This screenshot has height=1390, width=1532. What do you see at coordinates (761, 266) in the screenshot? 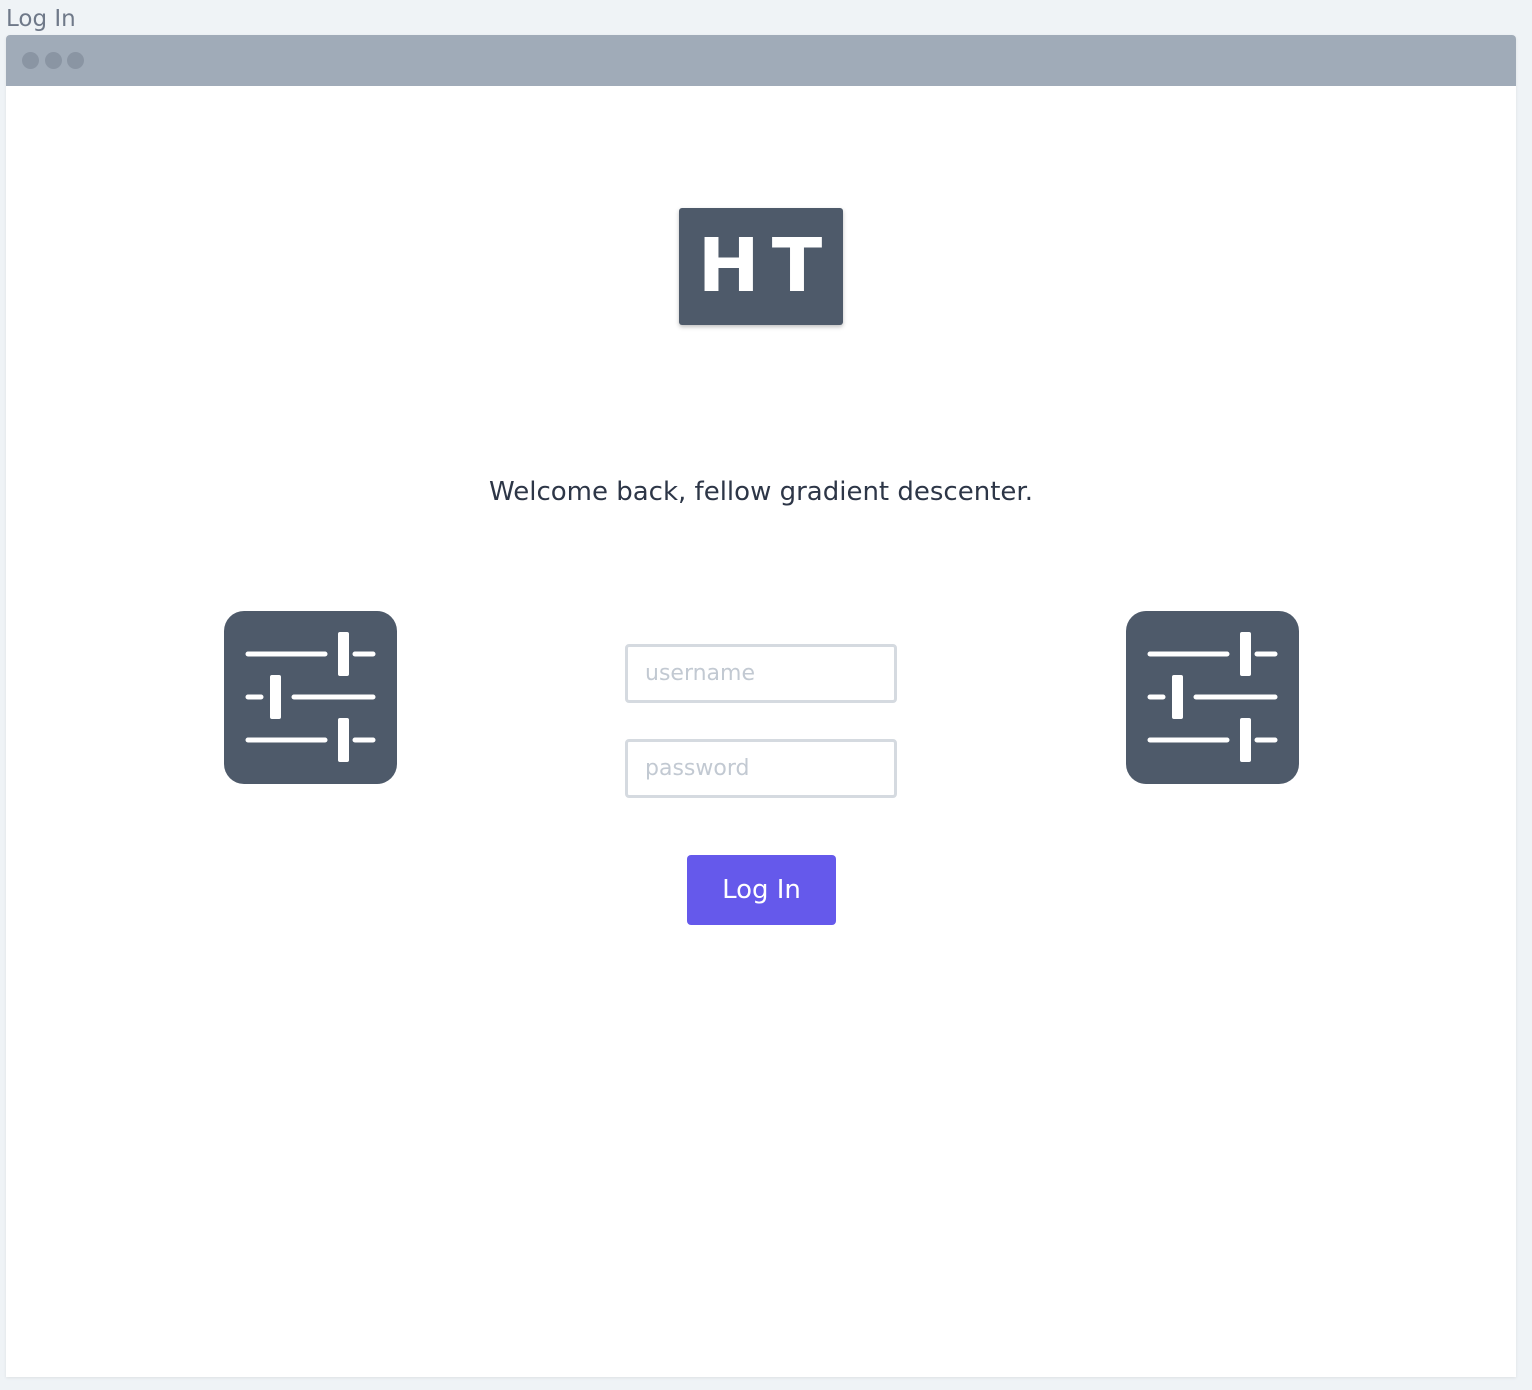
I see `app-logo: HT` at bounding box center [761, 266].